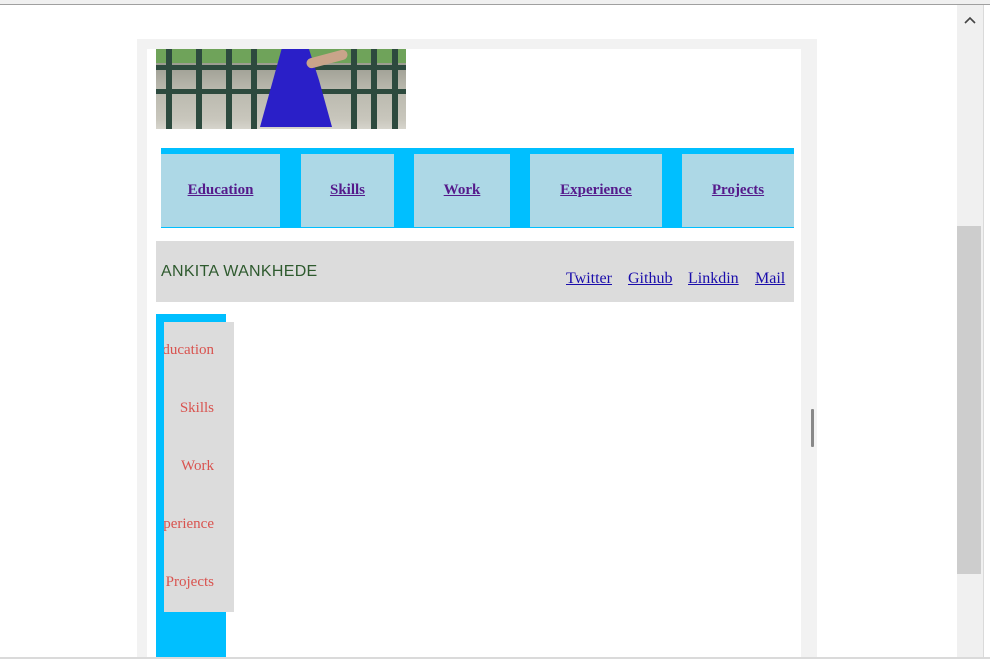 The height and width of the screenshot is (659, 990). What do you see at coordinates (197, 408) in the screenshot?
I see `sidebar-item-skills: Skills` at bounding box center [197, 408].